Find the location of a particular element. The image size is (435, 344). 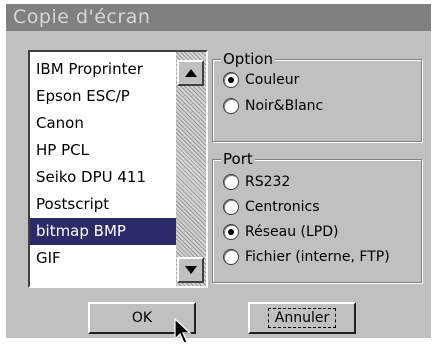

scroll-up-button is located at coordinates (190, 73).